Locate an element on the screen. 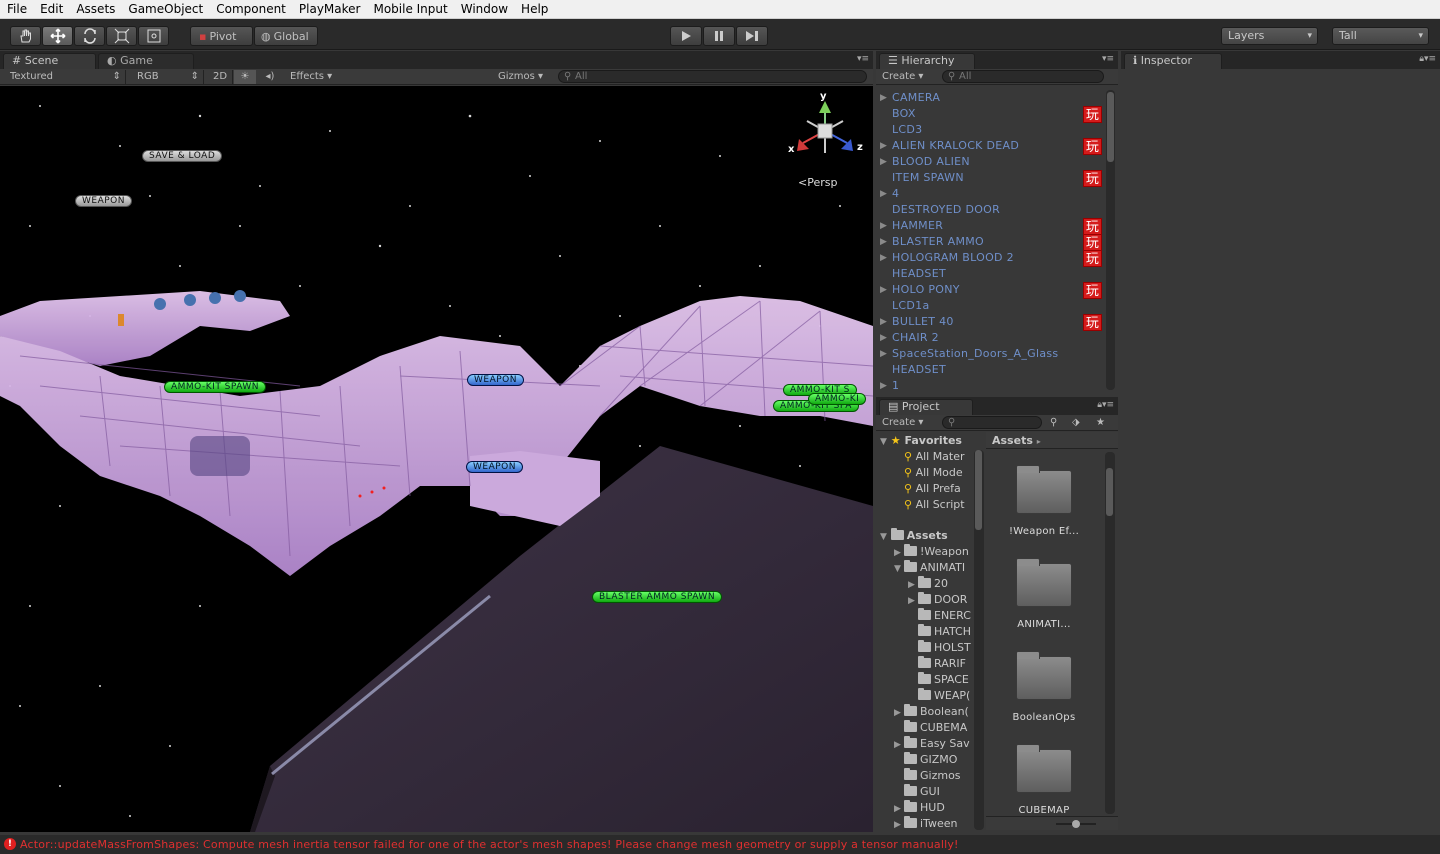 This screenshot has height=854, width=1440. menu-assets: Assets is located at coordinates (95, 9).